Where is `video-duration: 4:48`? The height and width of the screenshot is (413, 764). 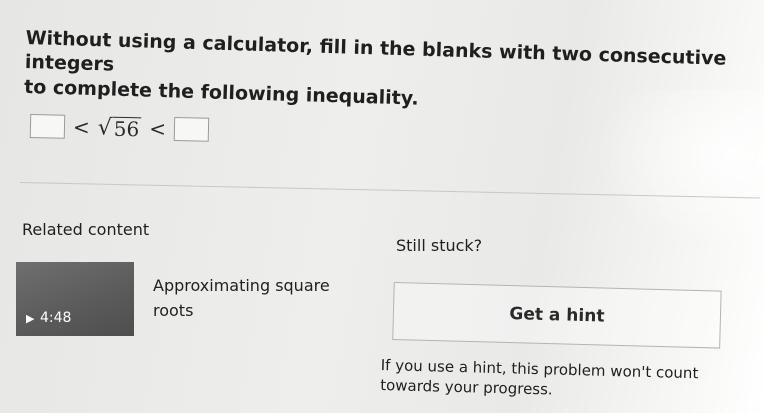 video-duration: 4:48 is located at coordinates (56, 318).